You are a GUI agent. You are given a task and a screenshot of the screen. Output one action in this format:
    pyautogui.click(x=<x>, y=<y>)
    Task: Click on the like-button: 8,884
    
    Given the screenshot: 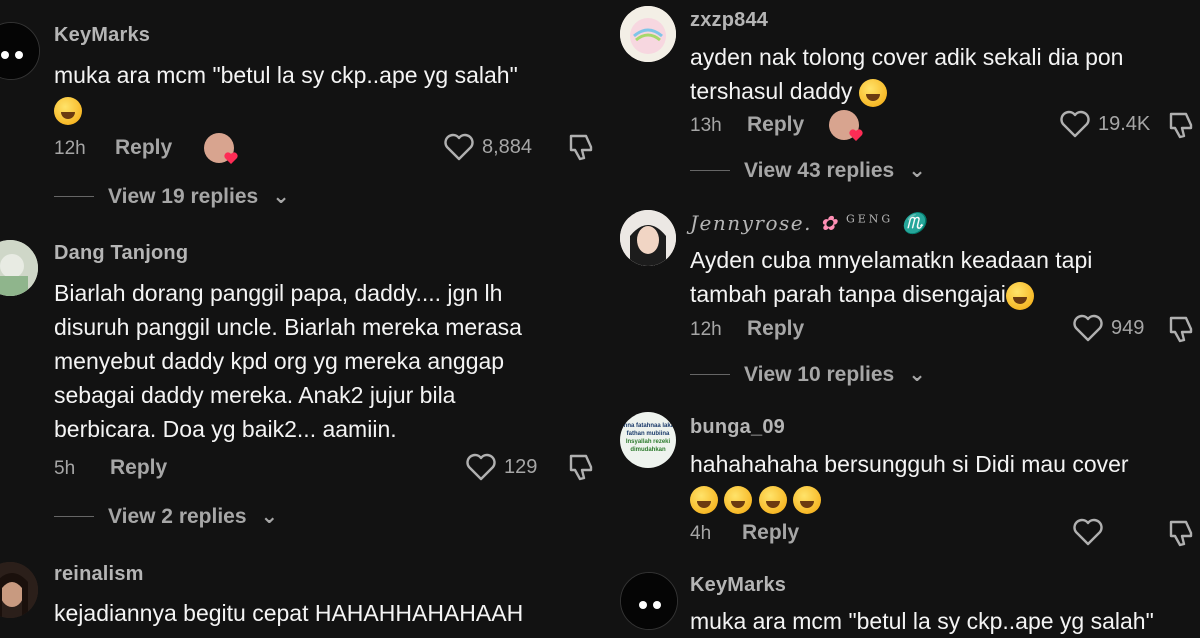 What is the action you would take?
    pyautogui.click(x=488, y=147)
    